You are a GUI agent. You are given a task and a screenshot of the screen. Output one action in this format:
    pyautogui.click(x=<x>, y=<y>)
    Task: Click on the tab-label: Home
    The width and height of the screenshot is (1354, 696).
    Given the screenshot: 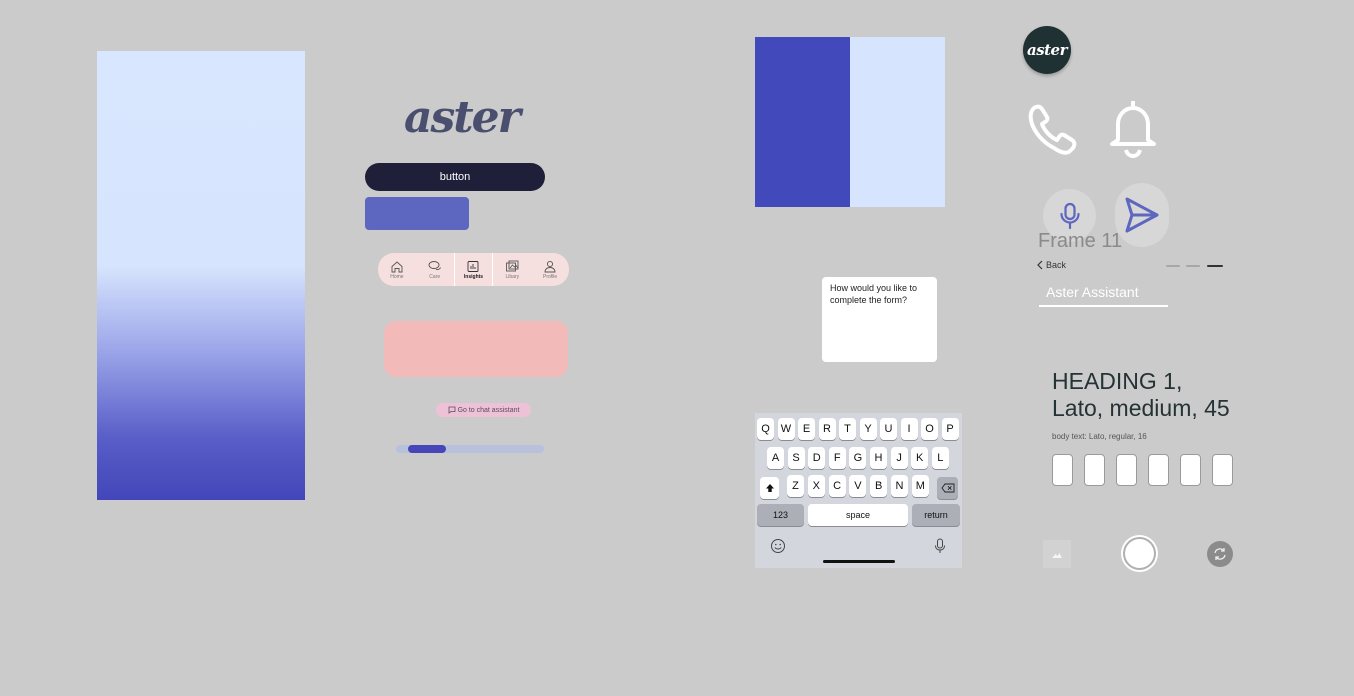 What is the action you would take?
    pyautogui.click(x=397, y=276)
    